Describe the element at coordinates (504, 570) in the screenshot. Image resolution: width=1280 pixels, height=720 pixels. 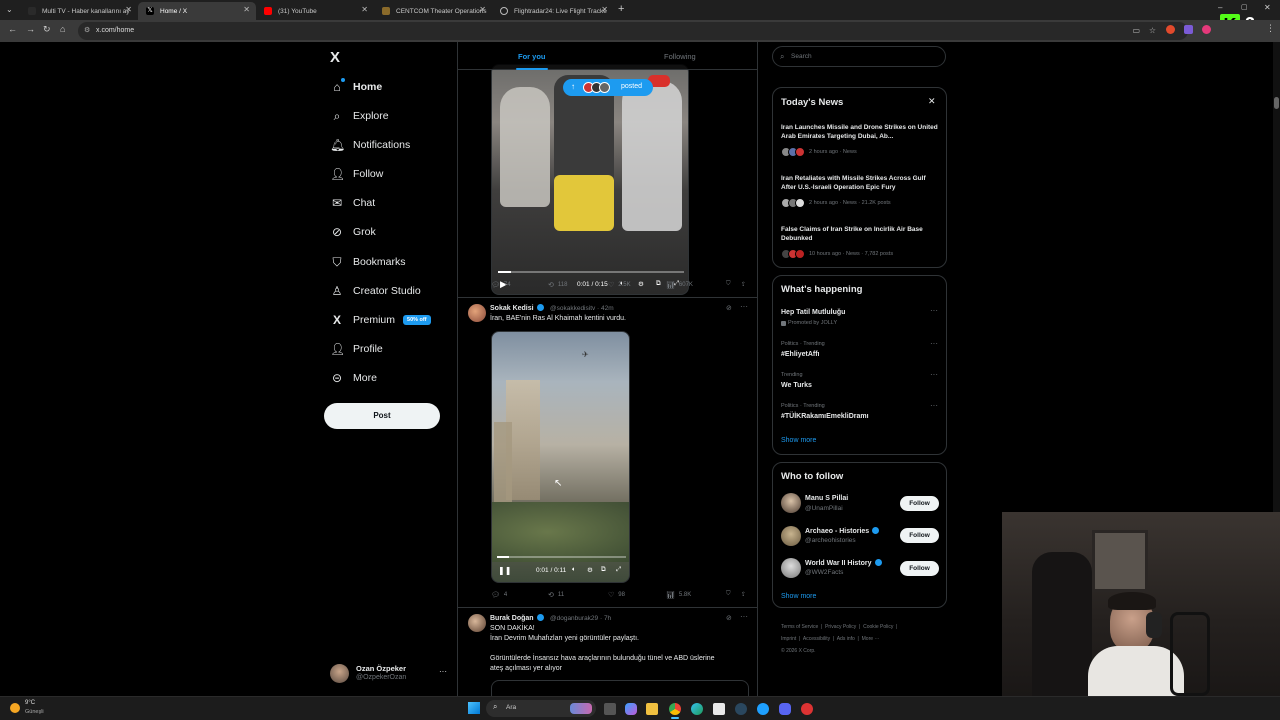
I see `pause-icon: ❚❚` at that location.